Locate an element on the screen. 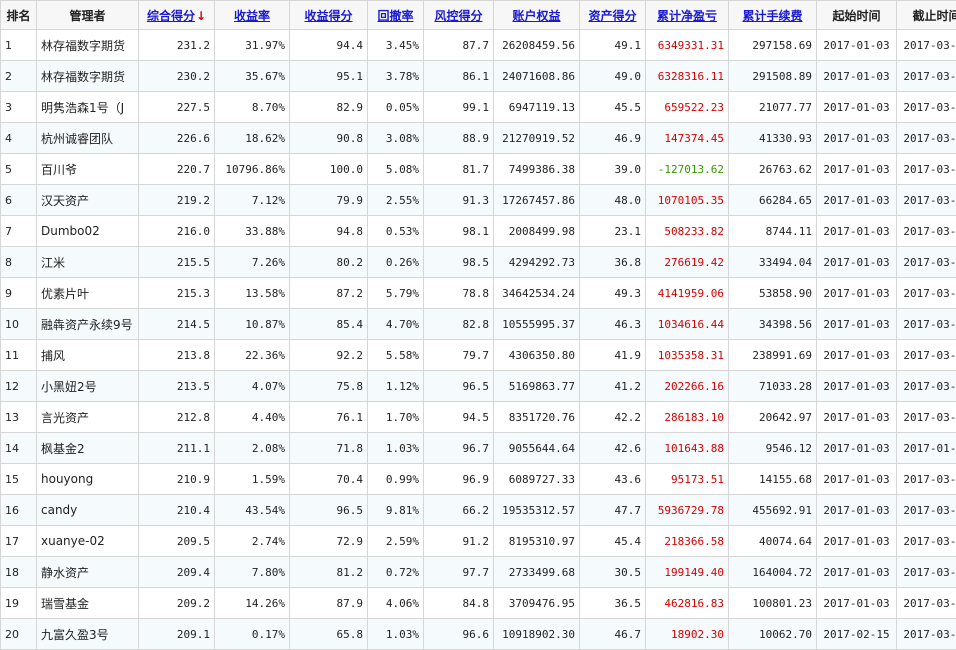 This screenshot has width=956, height=650. cell-total-score: 226.6 is located at coordinates (177, 138).